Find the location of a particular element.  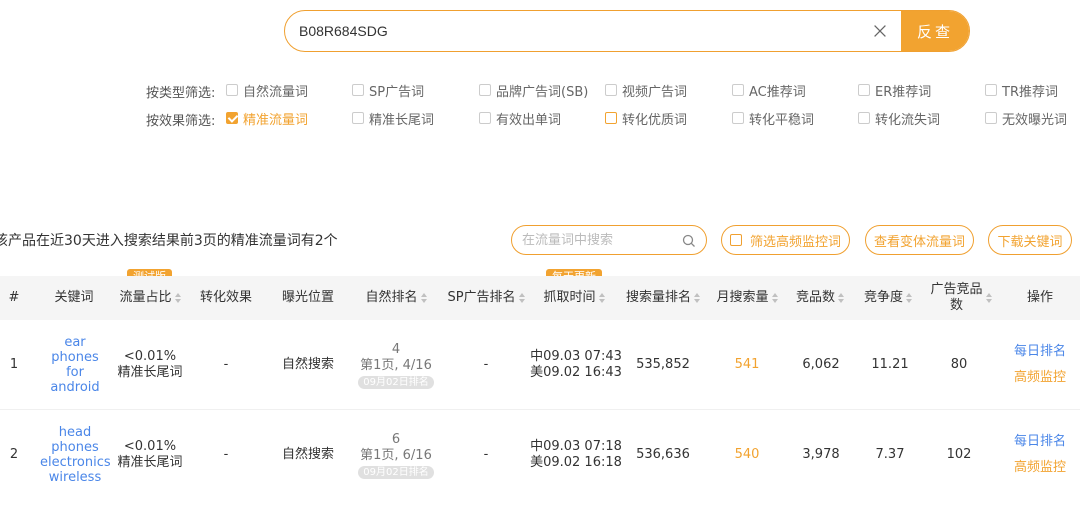

download-keywords-button: 下载关键词 is located at coordinates (1030, 240).